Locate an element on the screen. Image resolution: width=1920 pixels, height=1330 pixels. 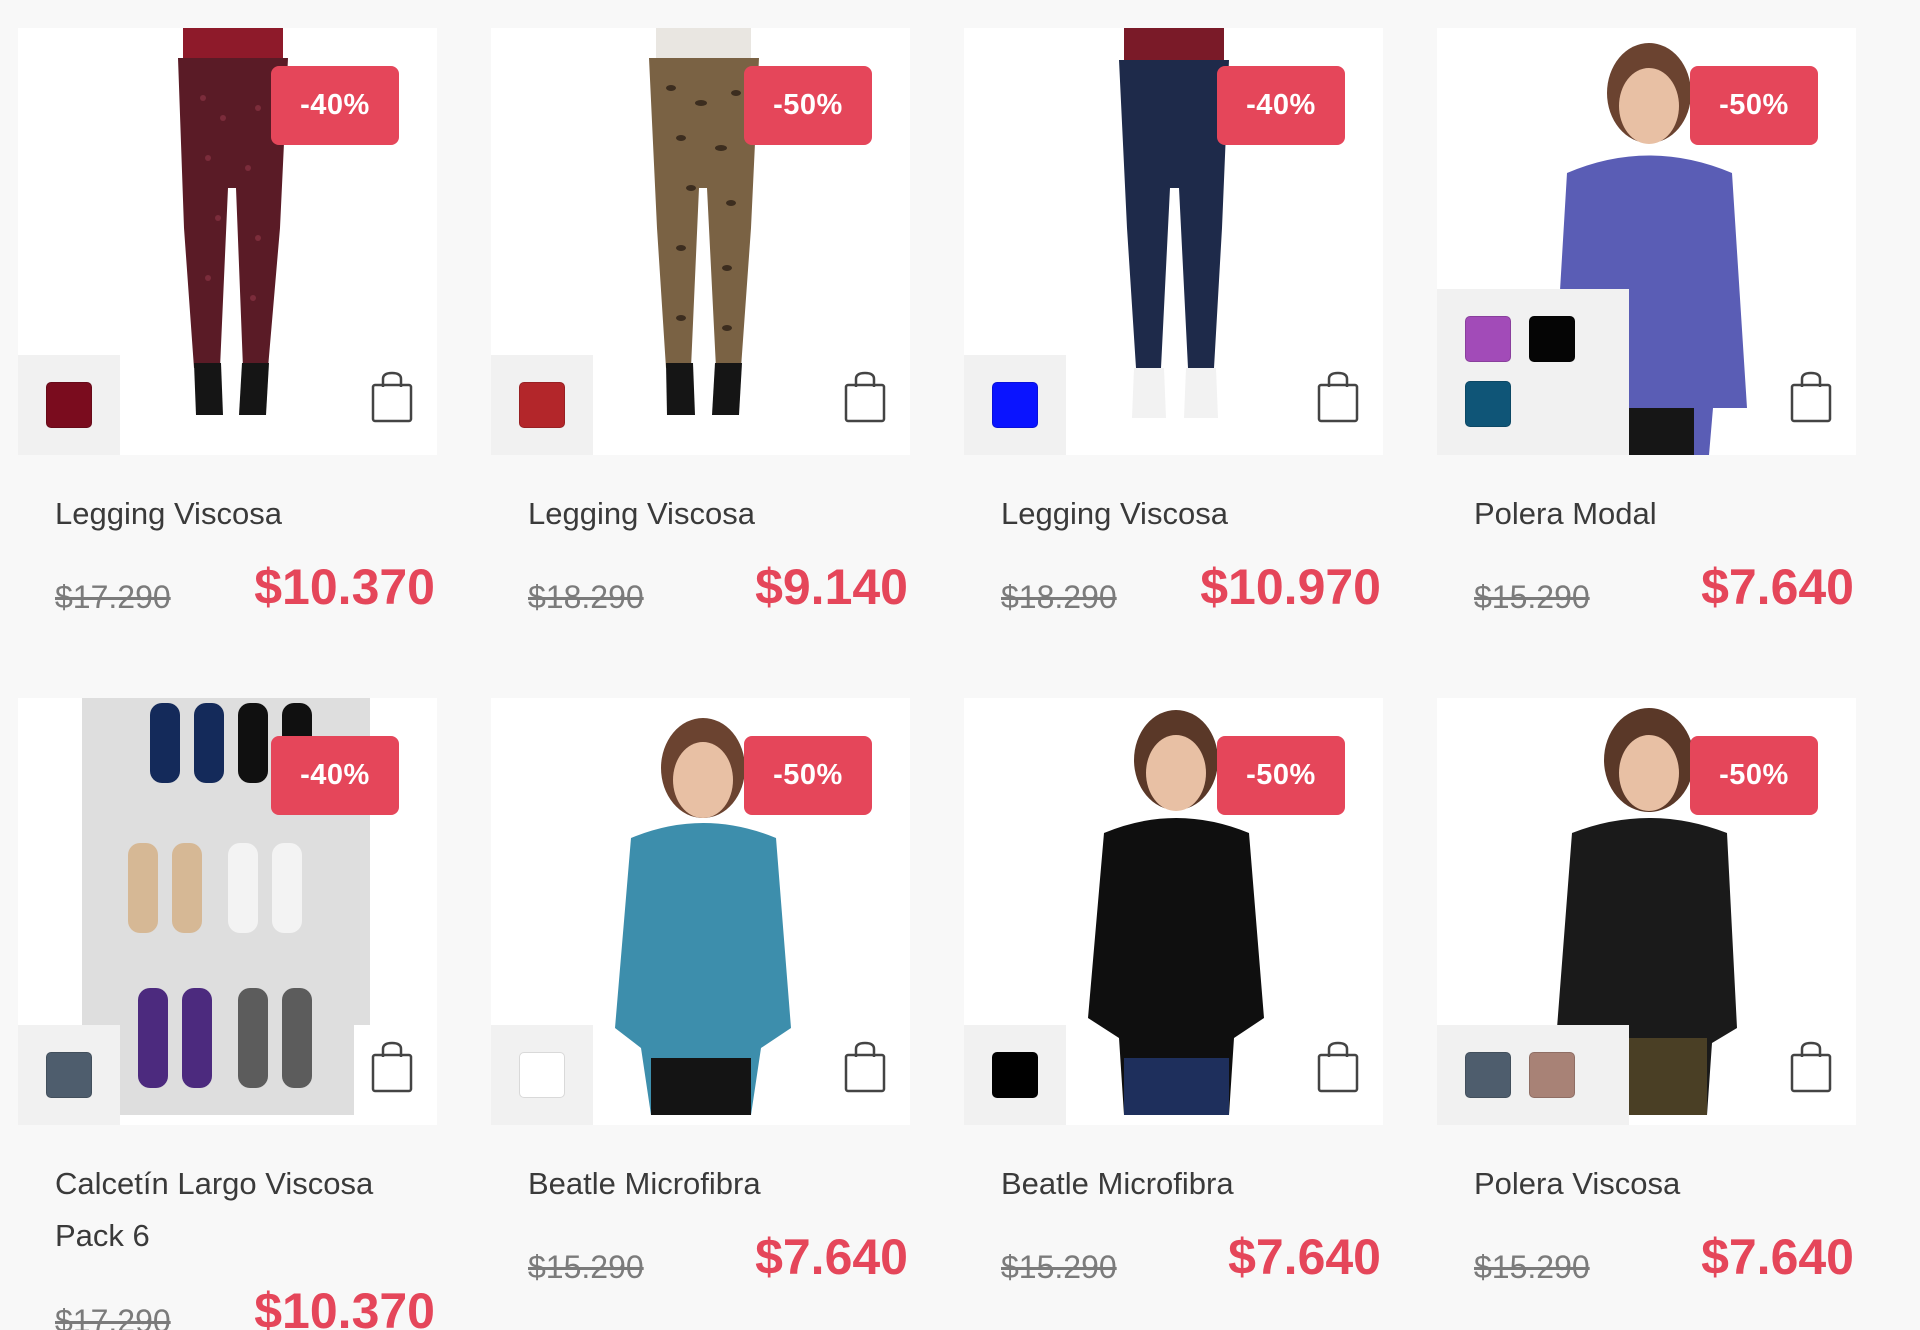
sale-price: $9.140 is located at coordinates (831, 587).